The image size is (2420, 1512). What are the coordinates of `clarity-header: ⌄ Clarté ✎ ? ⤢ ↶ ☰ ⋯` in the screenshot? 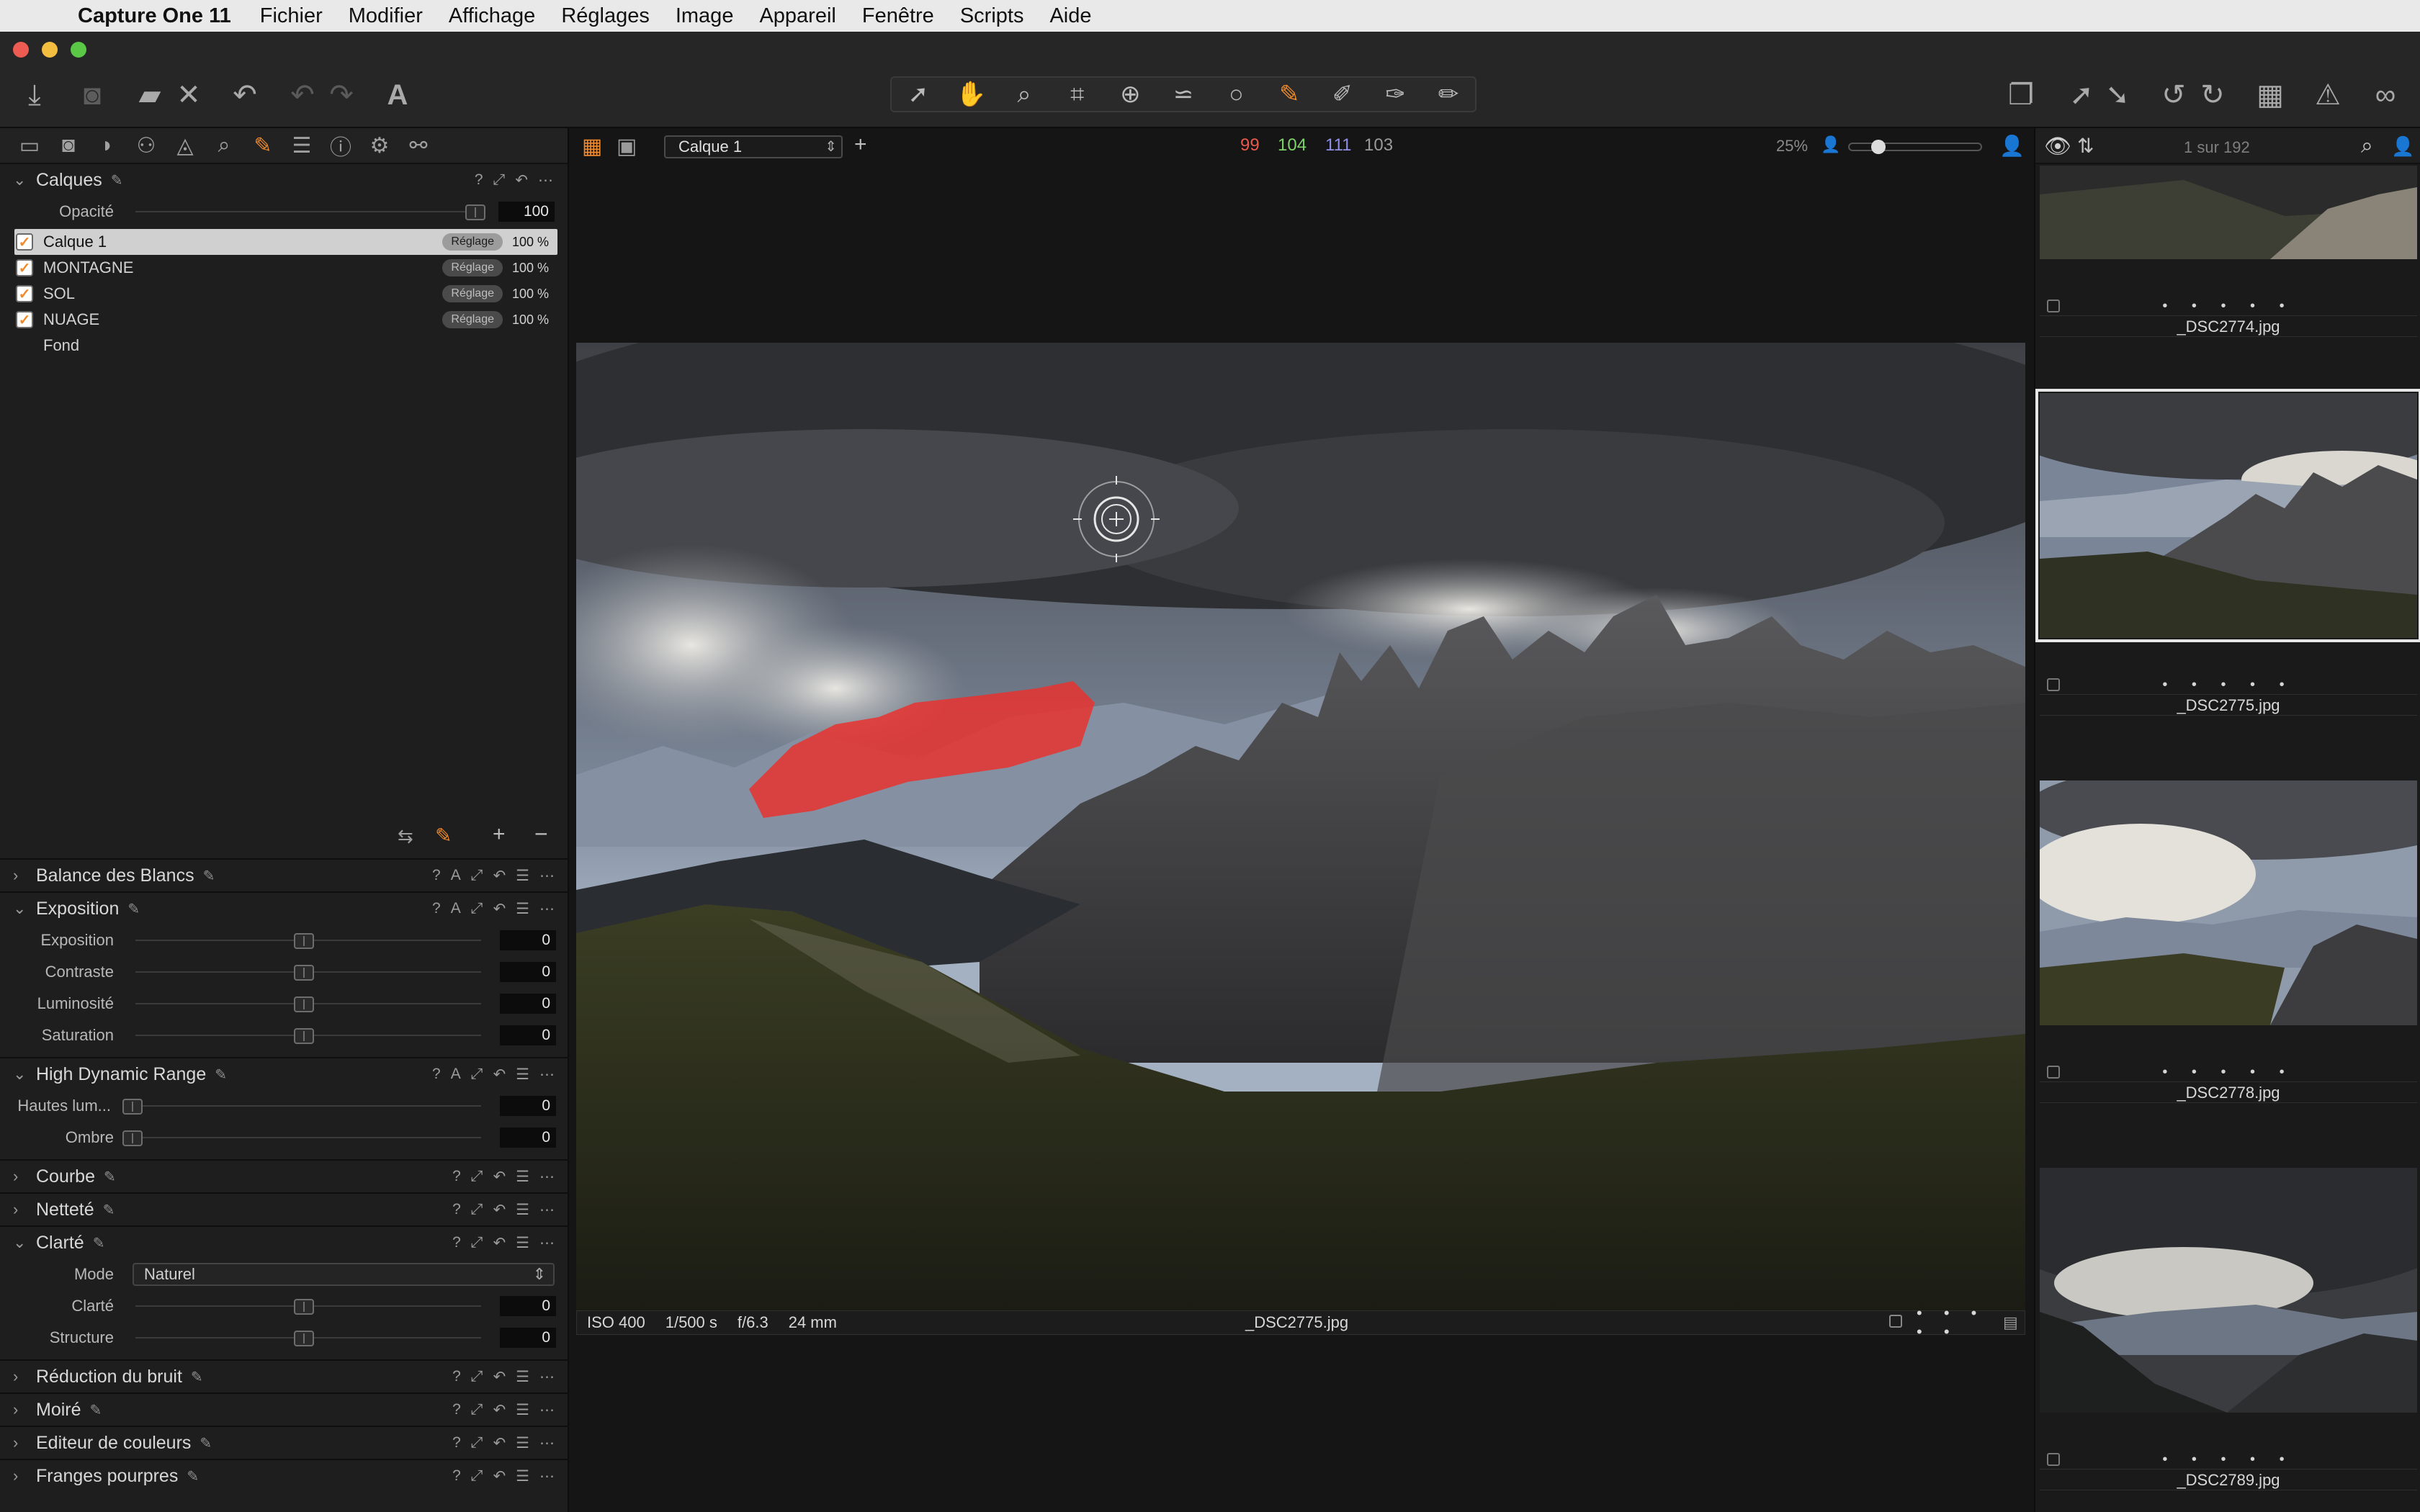 It's located at (284, 1243).